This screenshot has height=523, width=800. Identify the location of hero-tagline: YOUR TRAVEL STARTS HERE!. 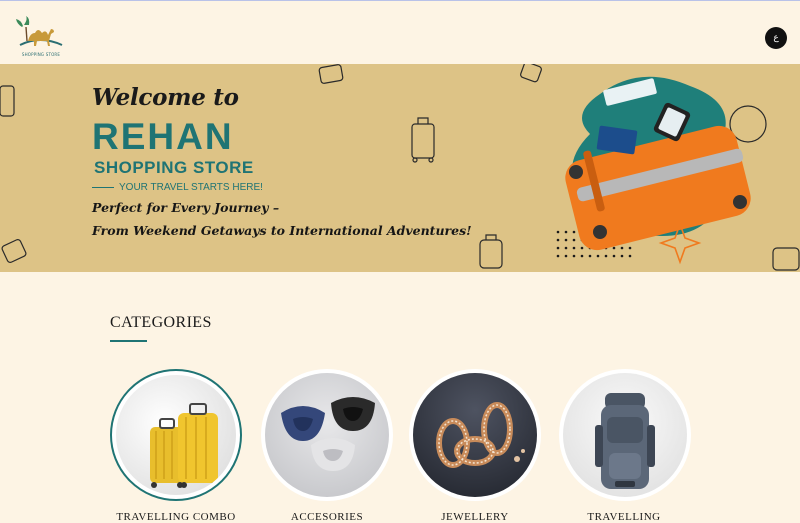
(177, 187).